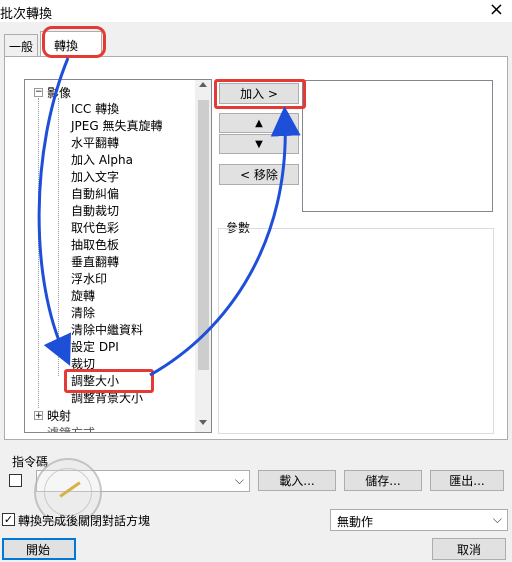  I want to click on tab-convert: 轉換, so click(71, 44).